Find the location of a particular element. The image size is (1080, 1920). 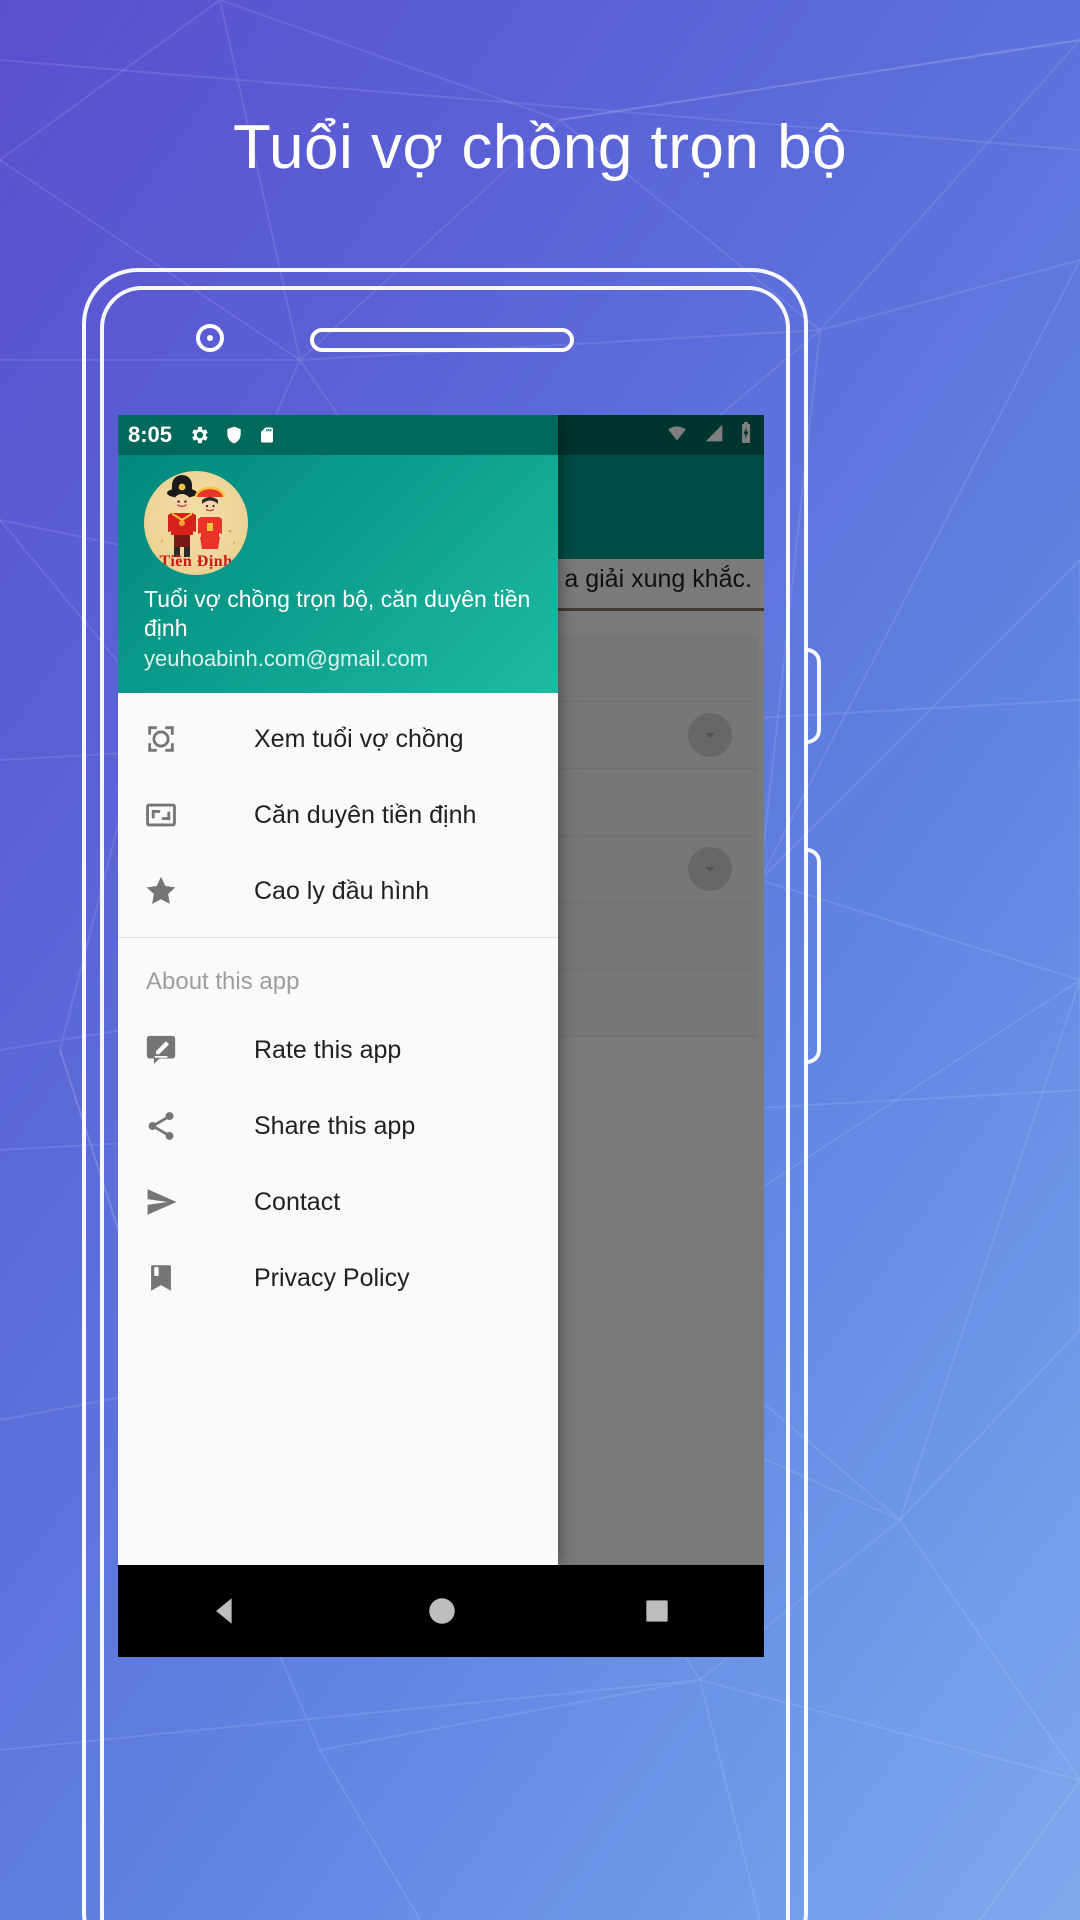

shield-icon is located at coordinates (234, 435).